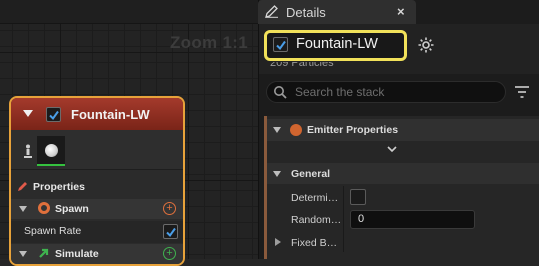 The width and height of the screenshot is (539, 266). What do you see at coordinates (353, 130) in the screenshot?
I see `emitter-properties-label: Emitter Properties` at bounding box center [353, 130].